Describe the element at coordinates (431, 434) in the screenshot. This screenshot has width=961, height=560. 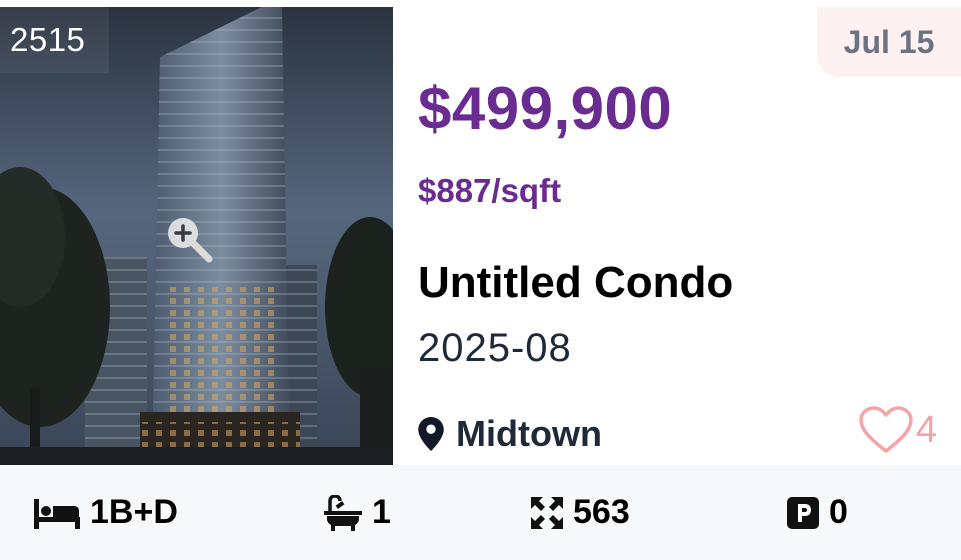
I see `map-pin-icon` at that location.